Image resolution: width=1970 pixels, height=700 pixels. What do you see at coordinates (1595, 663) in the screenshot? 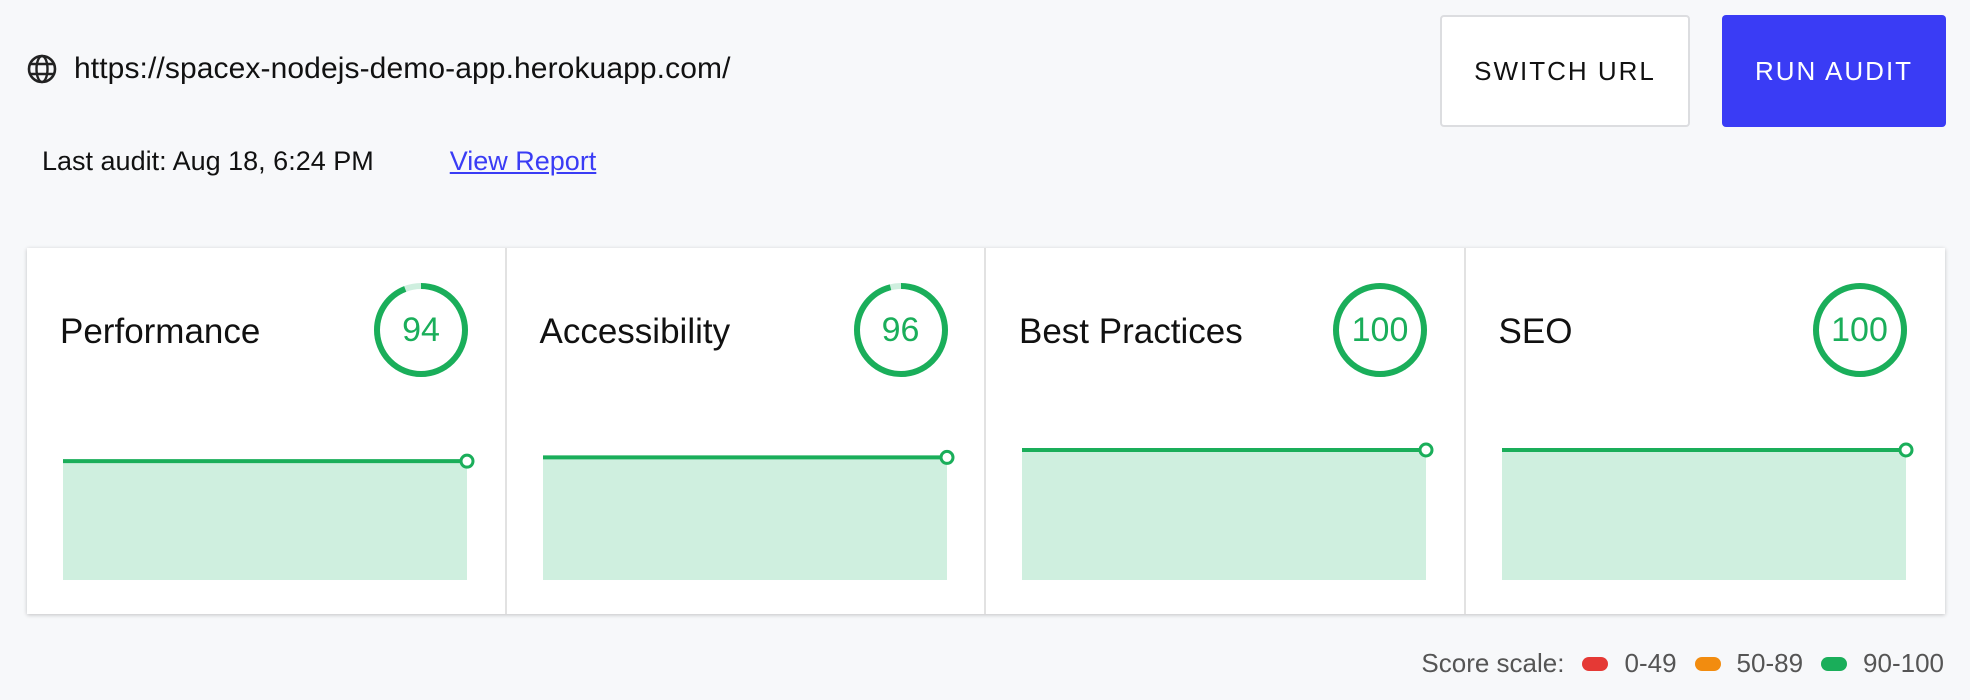
I see `legend-swatch-red` at bounding box center [1595, 663].